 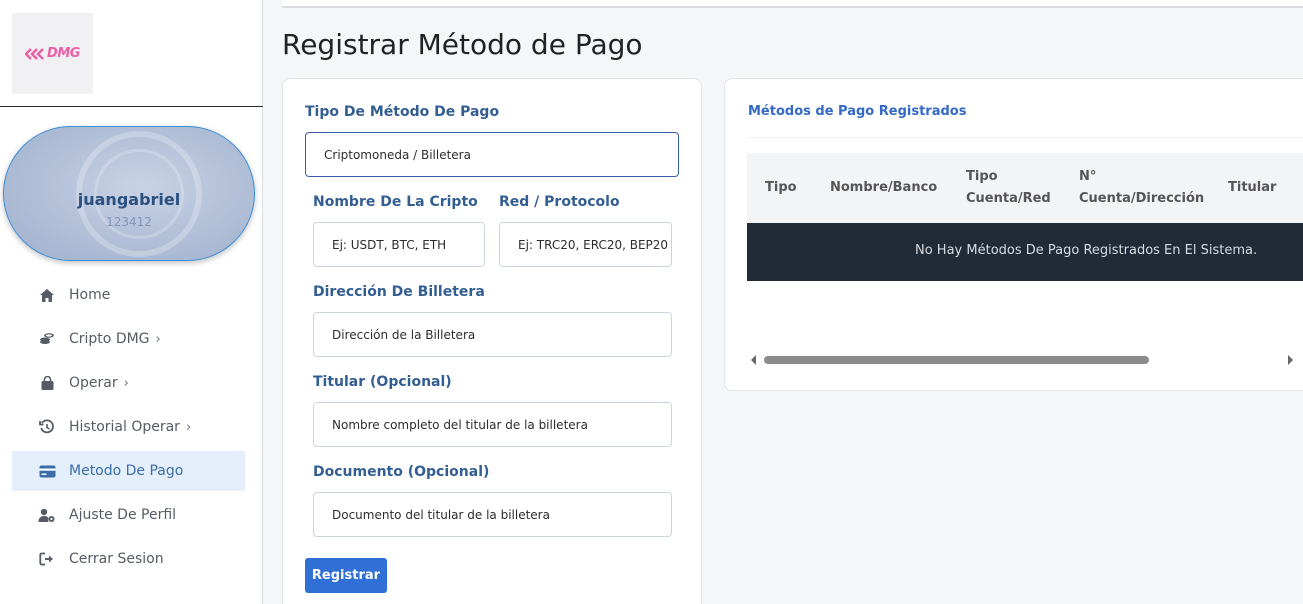 I want to click on tipo-select: Criptomoneda / Billetera, so click(x=492, y=154).